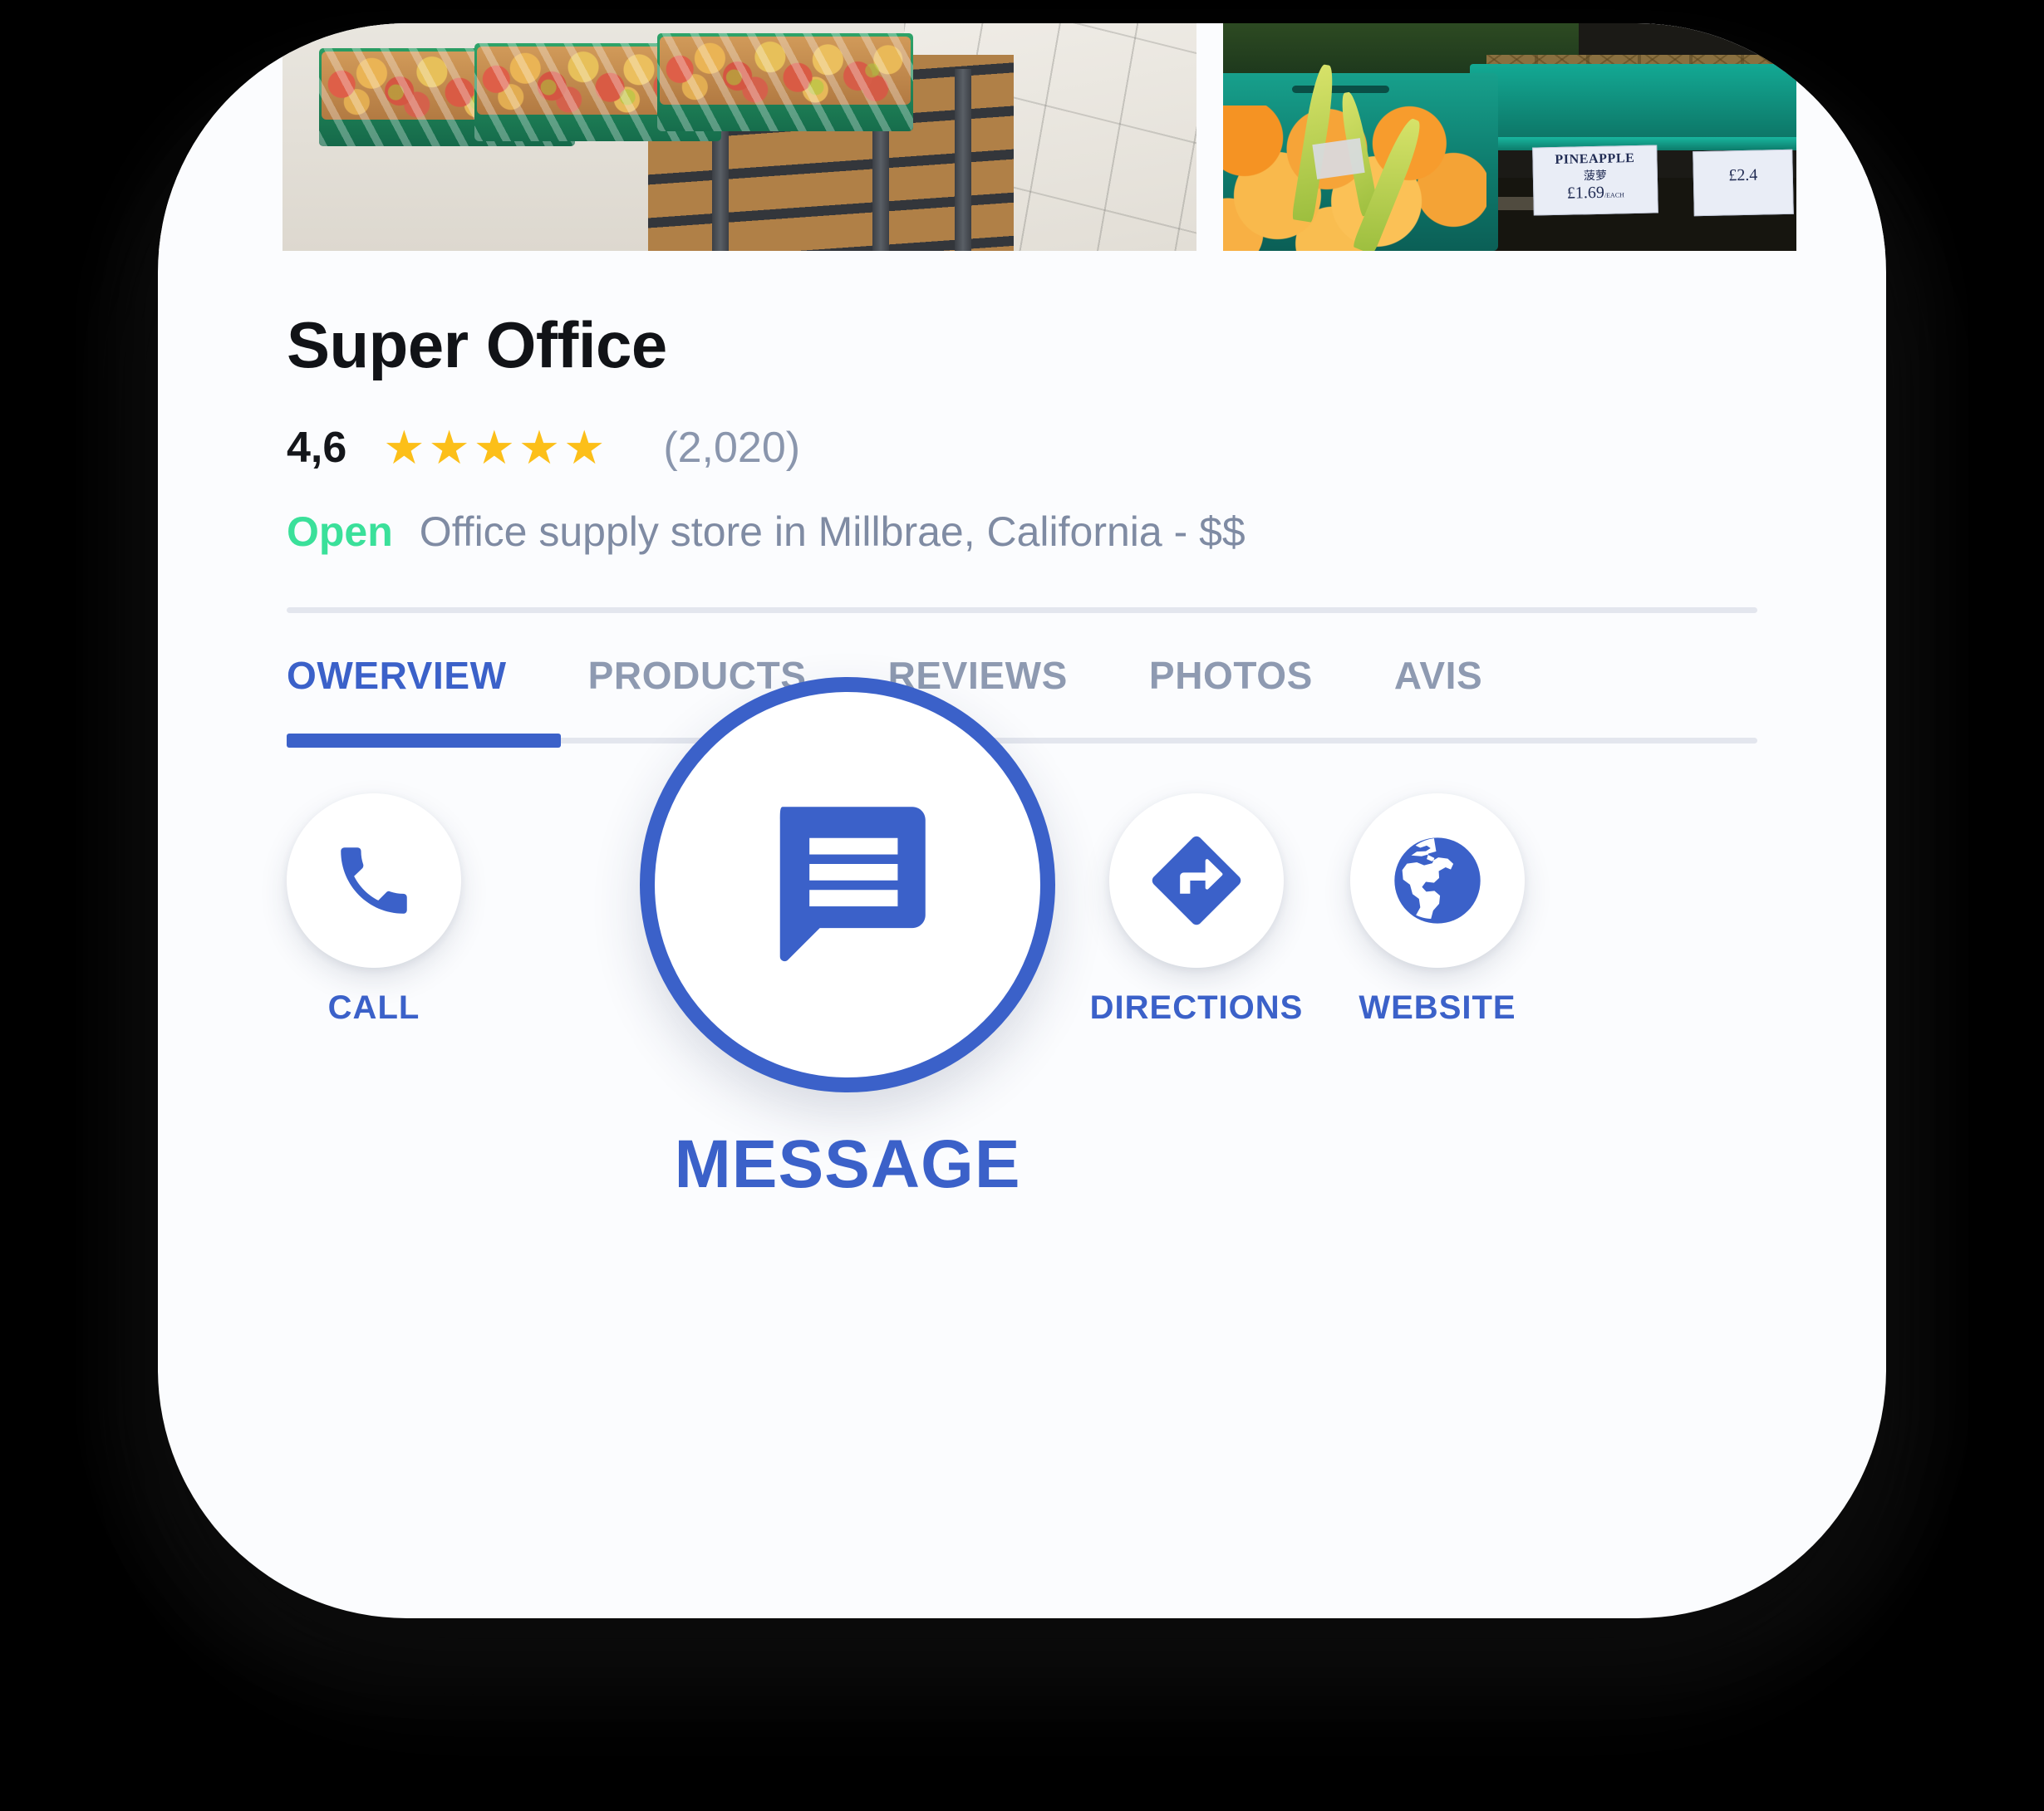  What do you see at coordinates (1614, 195) in the screenshot?
I see `pineapple-sign-price-unit: /EACH` at bounding box center [1614, 195].